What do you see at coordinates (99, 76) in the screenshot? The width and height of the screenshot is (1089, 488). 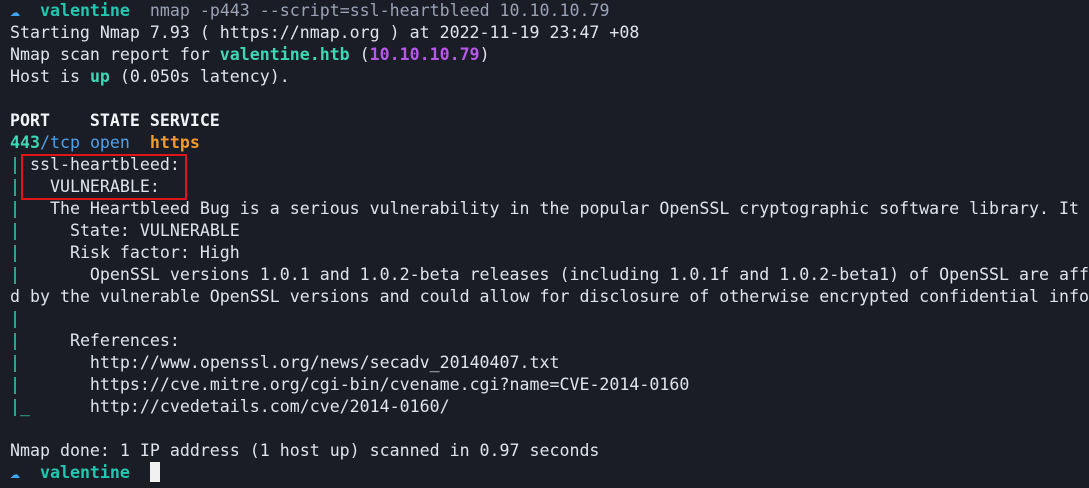 I see `host-state: up` at bounding box center [99, 76].